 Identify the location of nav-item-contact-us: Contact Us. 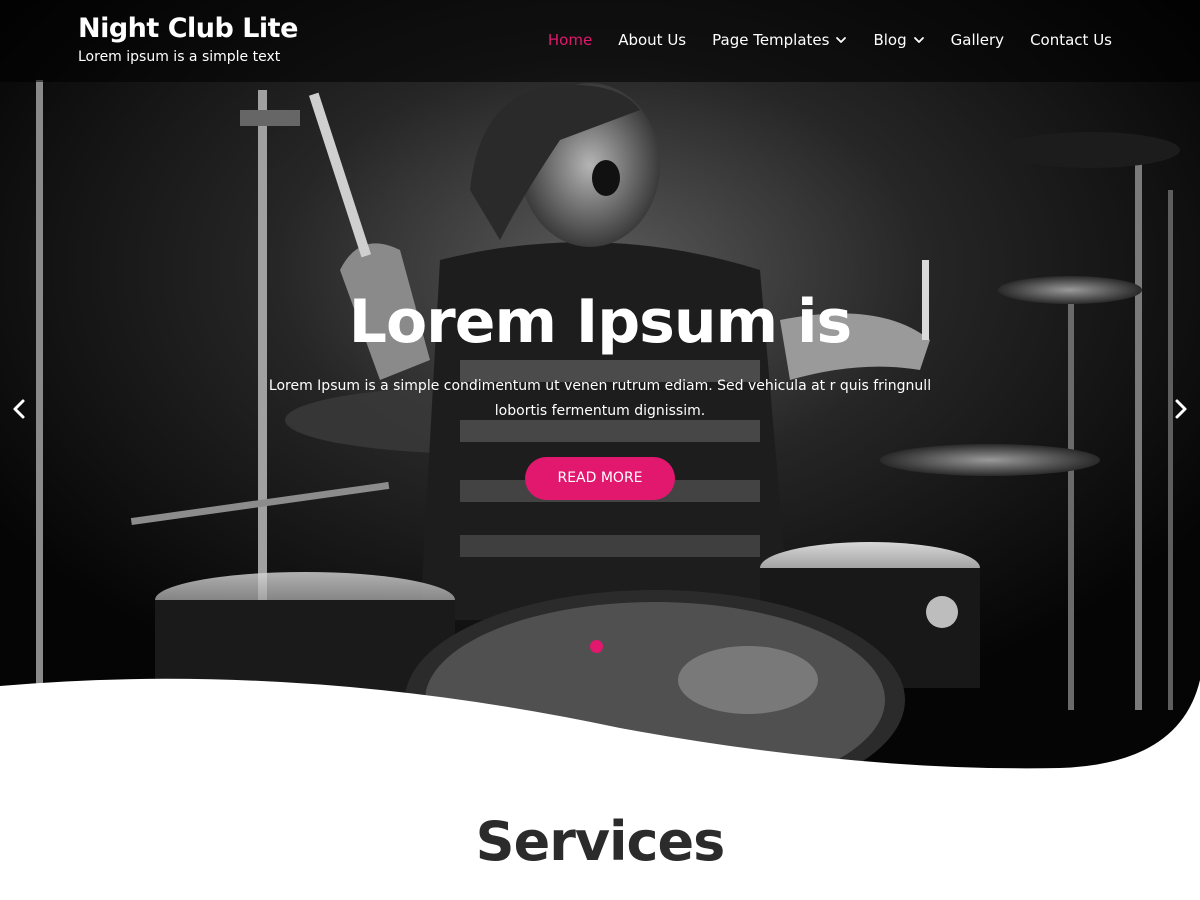
(1071, 40).